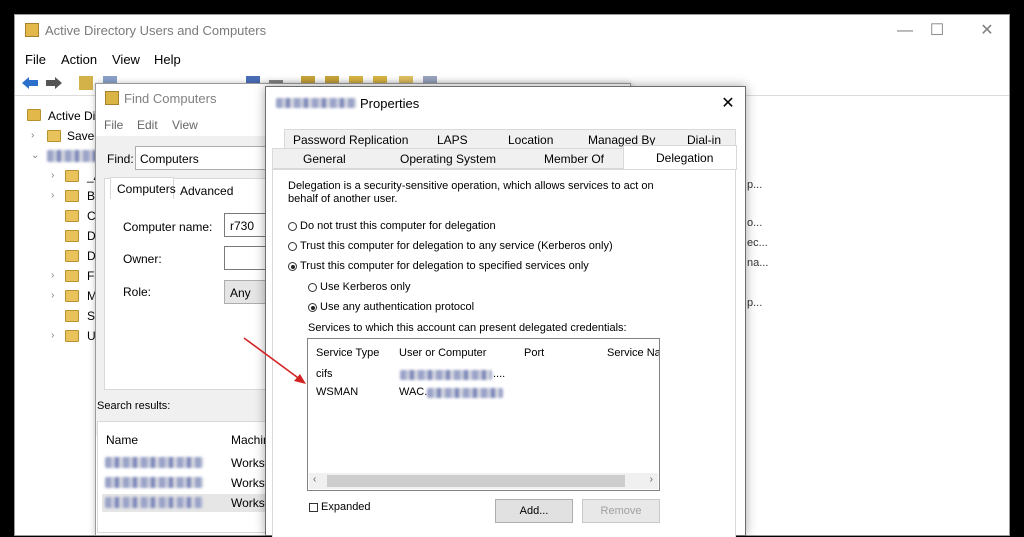 This screenshot has height=537, width=1024. What do you see at coordinates (86, 83) in the screenshot?
I see `up-folder-icon` at bounding box center [86, 83].